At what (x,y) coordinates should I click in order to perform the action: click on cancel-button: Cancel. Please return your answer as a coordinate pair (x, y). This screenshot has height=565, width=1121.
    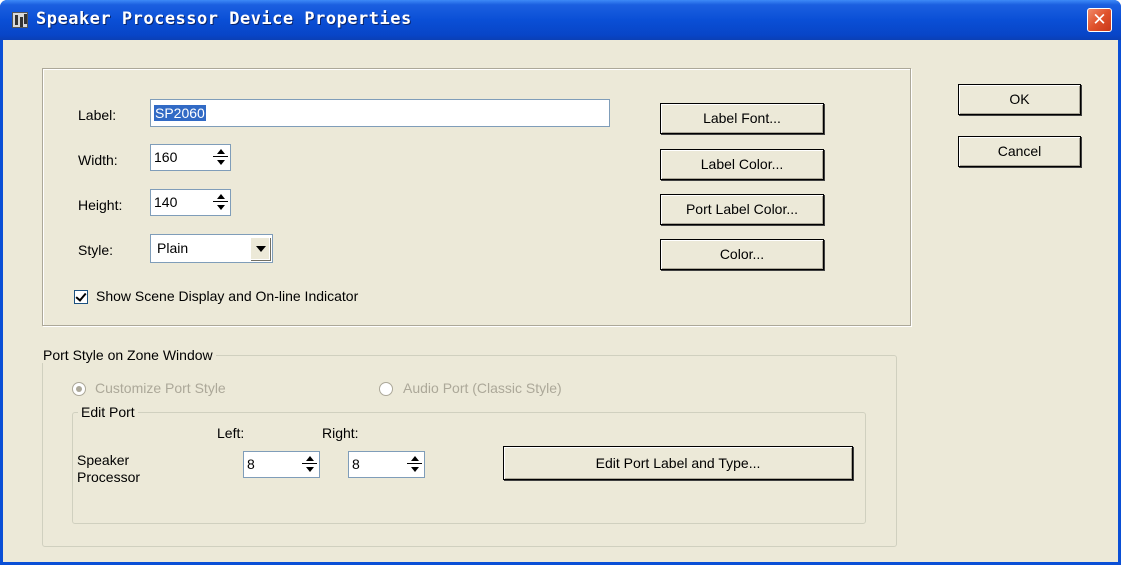
    Looking at the image, I should click on (1019, 151).